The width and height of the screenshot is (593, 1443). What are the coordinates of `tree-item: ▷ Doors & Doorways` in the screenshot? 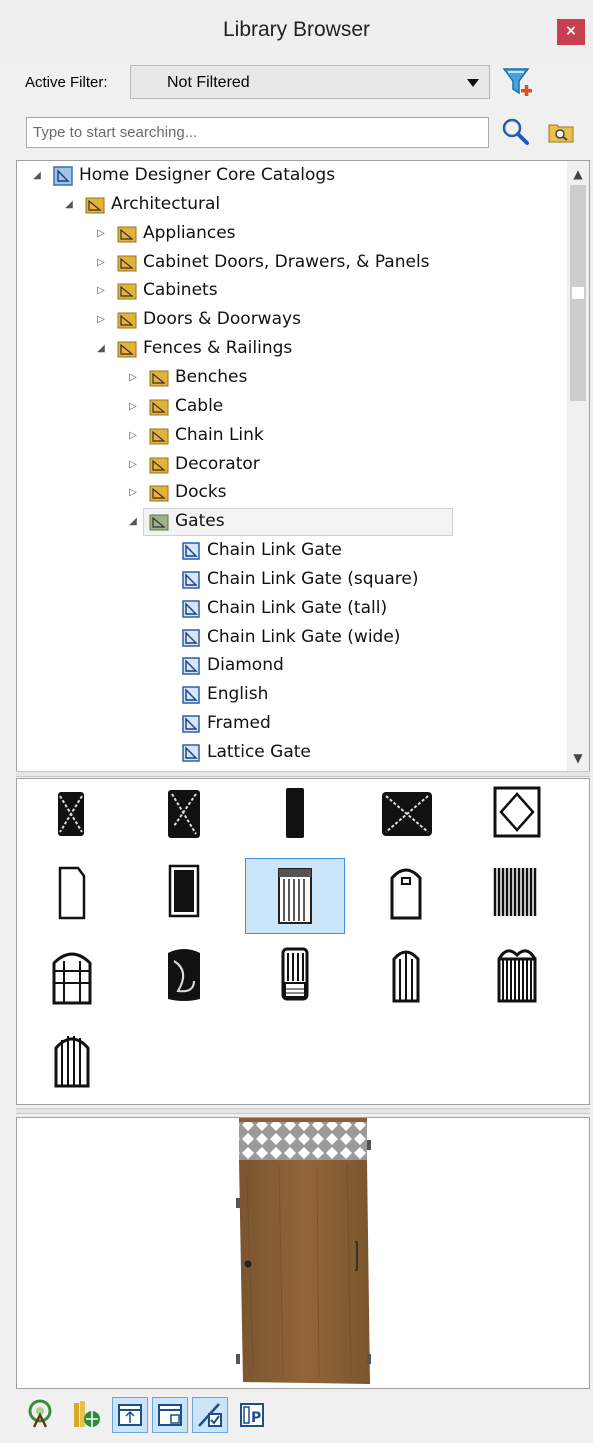 It's located at (292, 320).